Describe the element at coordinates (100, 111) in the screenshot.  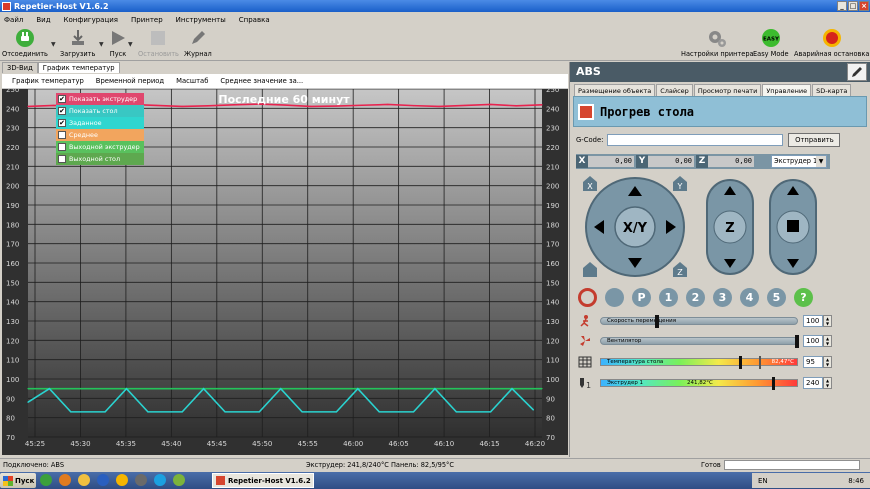
I see `legend-item: ✔ Показать стол` at that location.